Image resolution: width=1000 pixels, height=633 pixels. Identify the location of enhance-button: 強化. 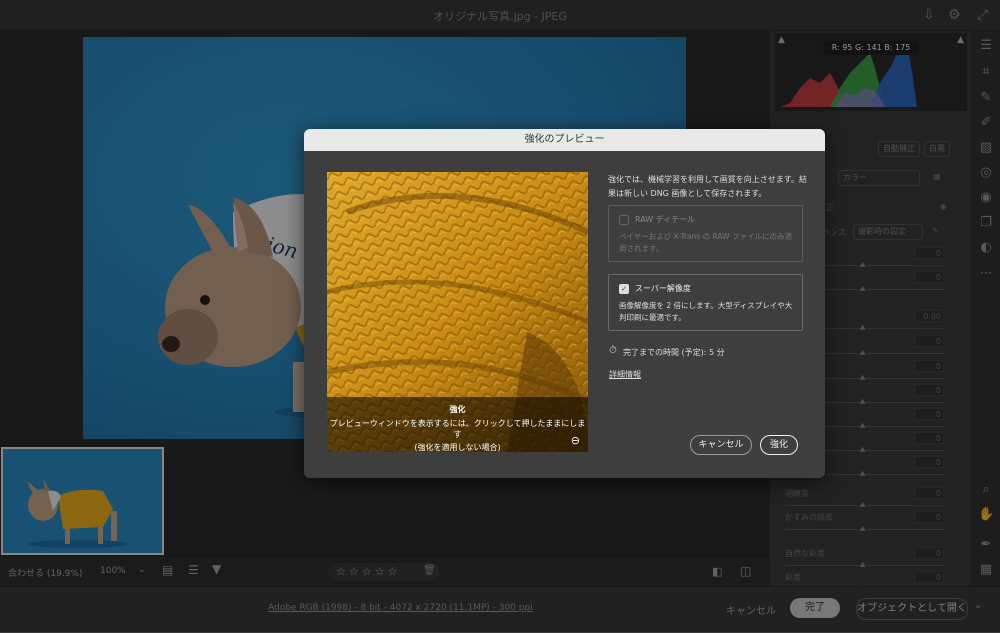
(779, 445).